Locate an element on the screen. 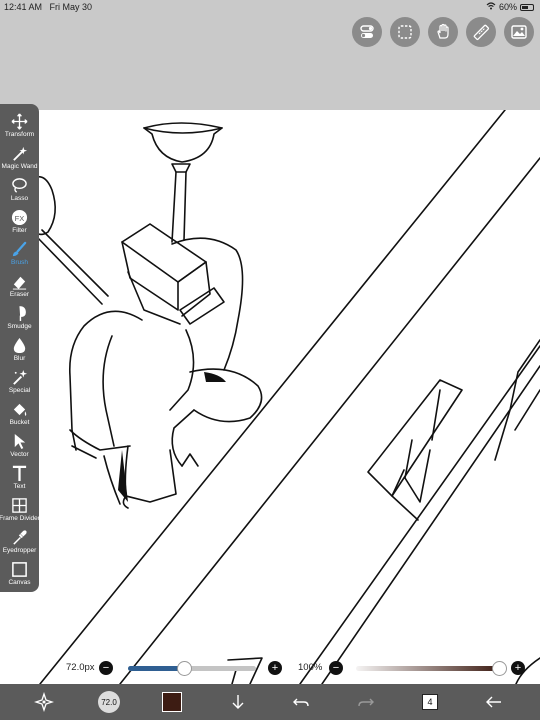 This screenshot has width=540, height=720. ruler-icon is located at coordinates (481, 32).